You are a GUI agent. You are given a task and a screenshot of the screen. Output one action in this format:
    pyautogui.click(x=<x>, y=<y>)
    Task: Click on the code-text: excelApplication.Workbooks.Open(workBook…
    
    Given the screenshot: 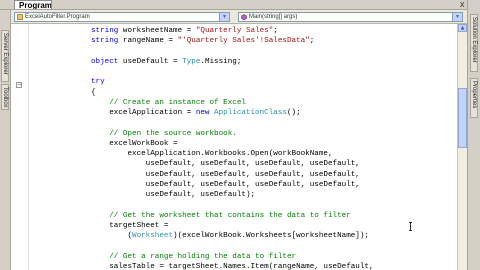 What is the action you would take?
    pyautogui.click(x=212, y=154)
    